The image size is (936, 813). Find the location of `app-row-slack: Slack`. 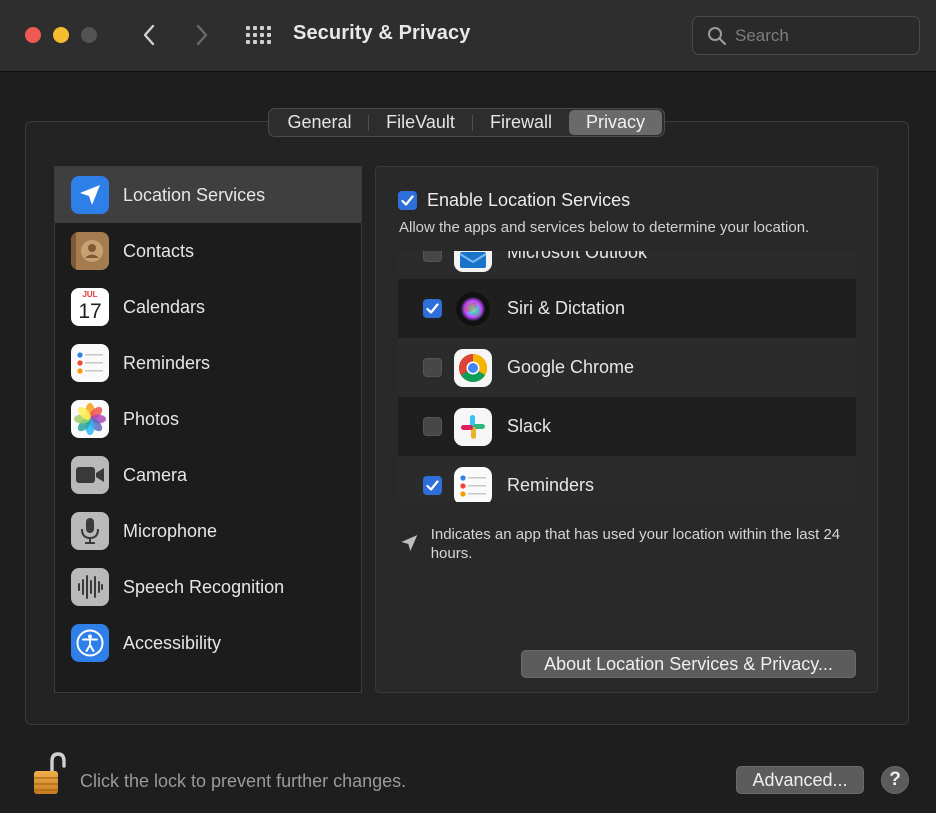

app-row-slack: Slack is located at coordinates (627, 426).